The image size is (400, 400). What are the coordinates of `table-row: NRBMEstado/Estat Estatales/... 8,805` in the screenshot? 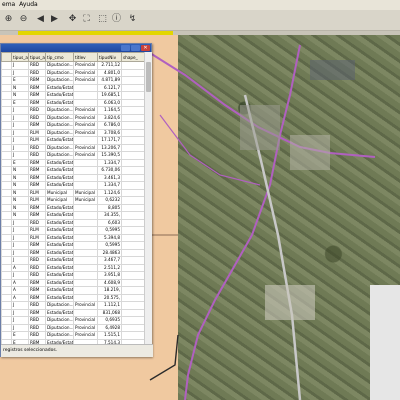 It's located at (72, 207).